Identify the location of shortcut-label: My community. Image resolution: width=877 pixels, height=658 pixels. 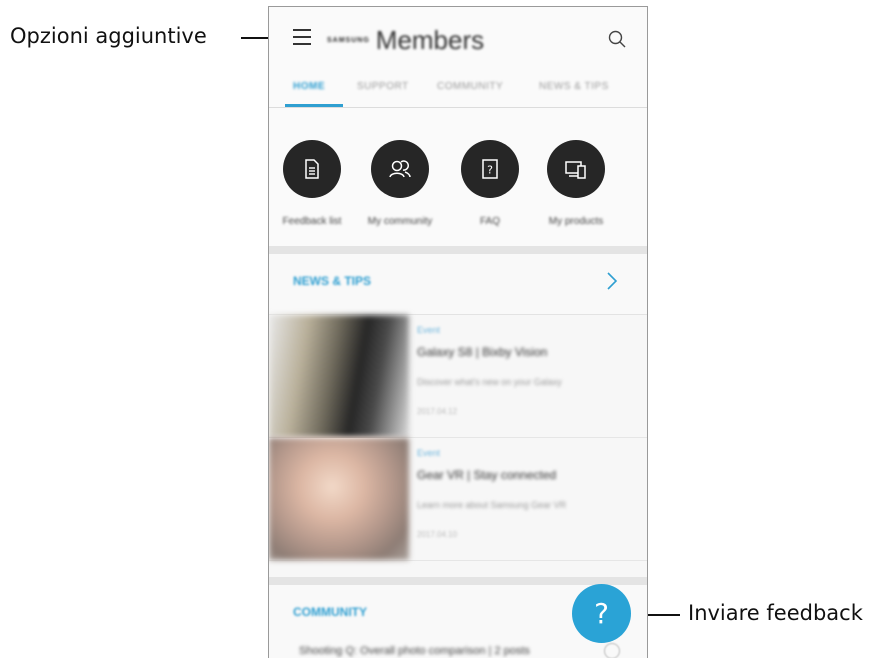
(400, 221).